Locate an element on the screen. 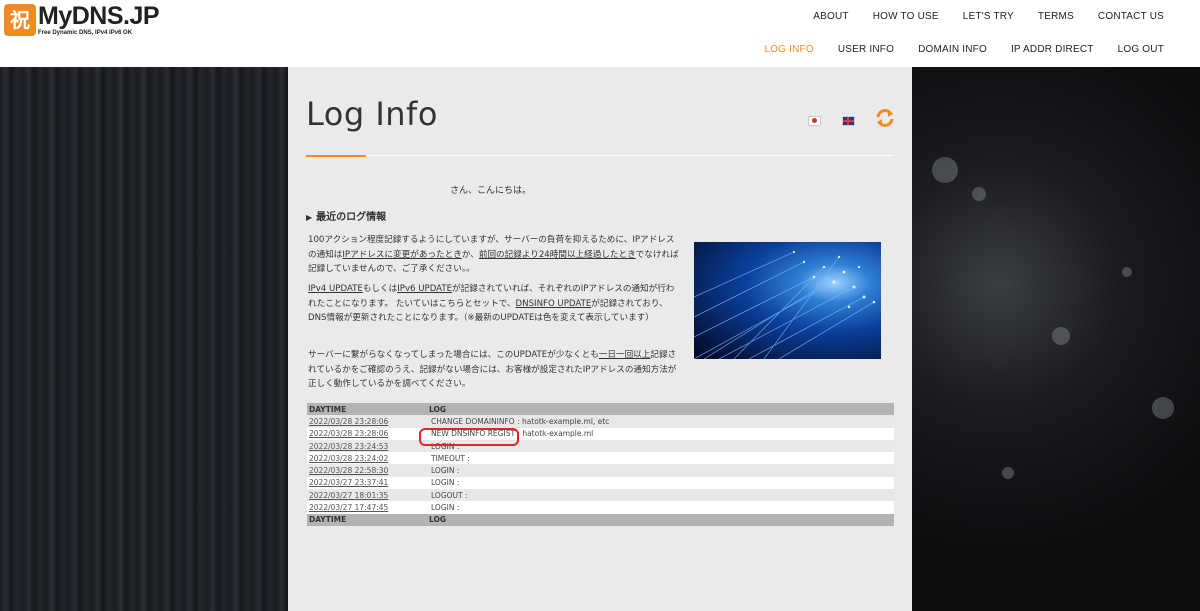  table-row: 2022/03/28 22:58:30 LOGIN : is located at coordinates (600, 470).